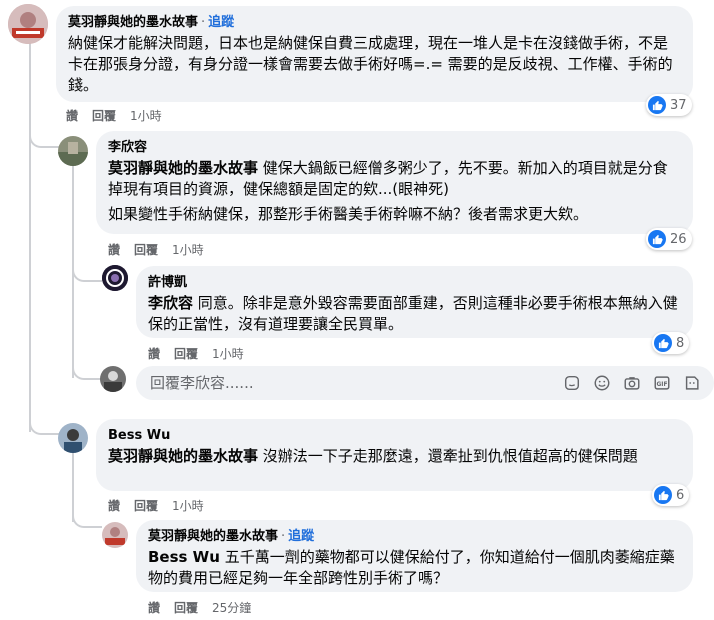 Image resolution: width=714 pixels, height=620 pixels. Describe the element at coordinates (127, 147) in the screenshot. I see `author-name-link: 李欣容` at that location.